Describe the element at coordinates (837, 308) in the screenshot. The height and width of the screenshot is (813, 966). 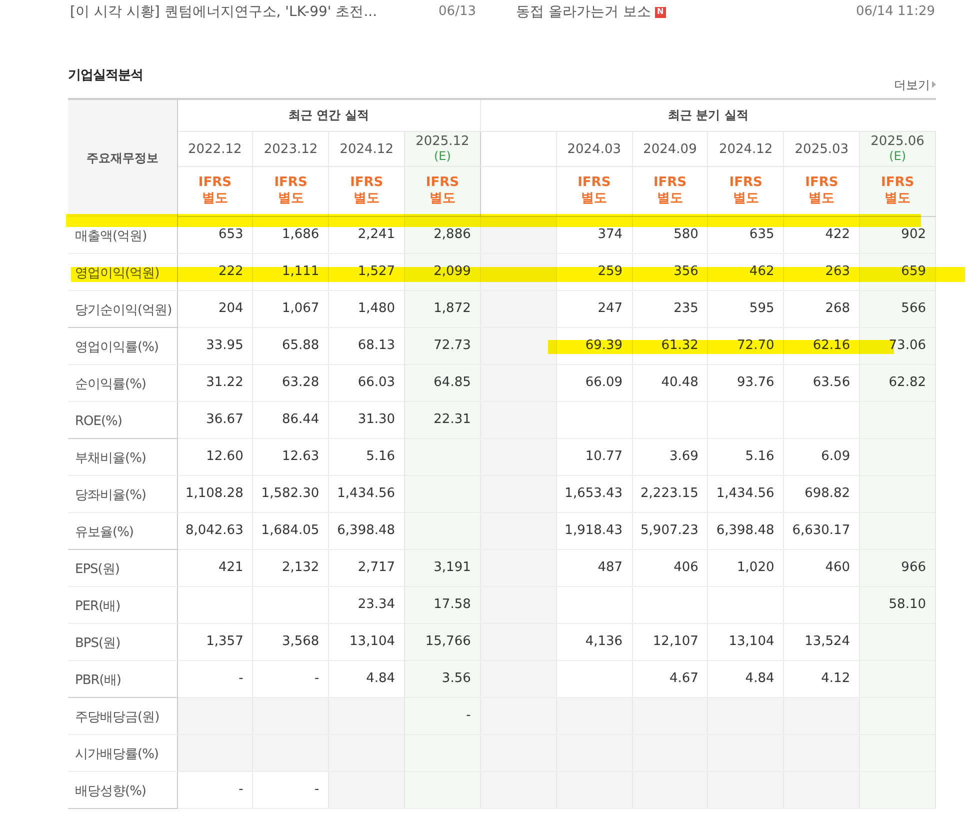
I see `table-cell: 268` at that location.